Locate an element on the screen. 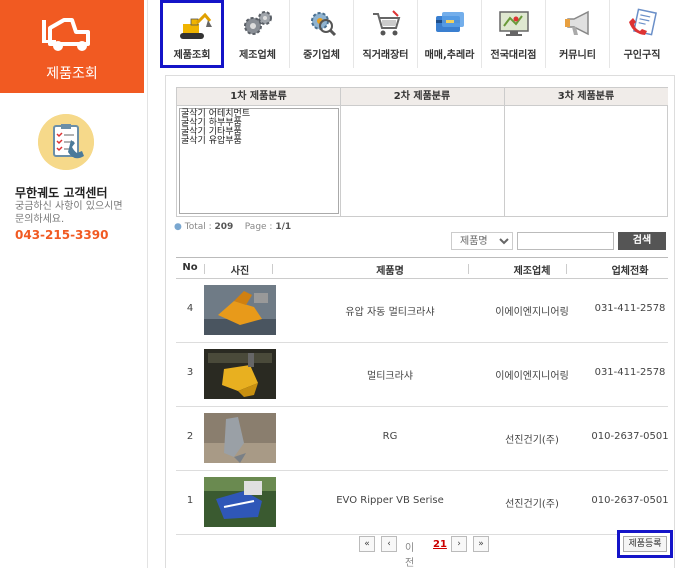 This screenshot has height=569, width=680. category-3-listbox is located at coordinates (586, 161).